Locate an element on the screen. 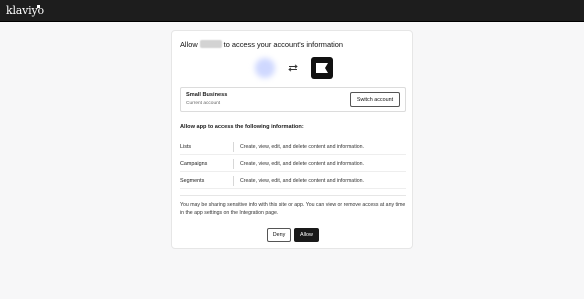 This screenshot has width=584, height=299. account-subtitle: Current account is located at coordinates (203, 103).